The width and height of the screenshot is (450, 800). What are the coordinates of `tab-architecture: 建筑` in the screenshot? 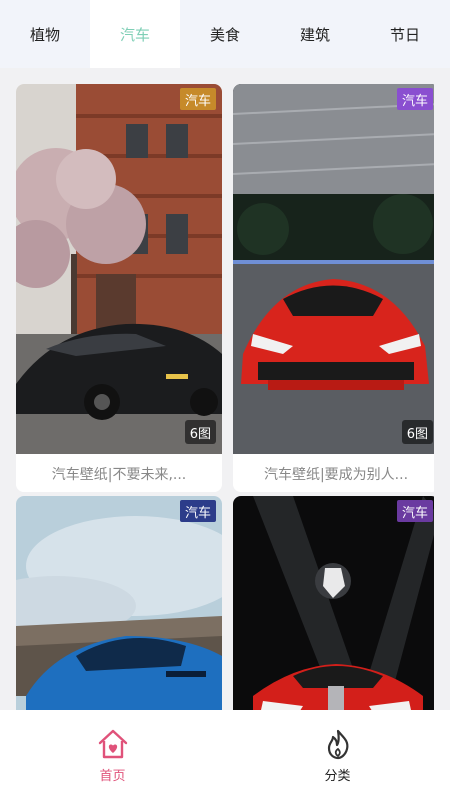 It's located at (315, 34).